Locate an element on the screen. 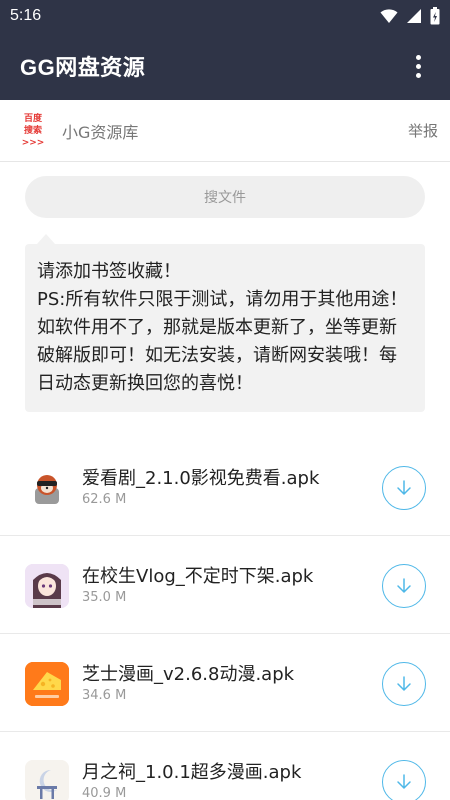 The height and width of the screenshot is (800, 450). app-title: GG网盘资源 is located at coordinates (83, 67).